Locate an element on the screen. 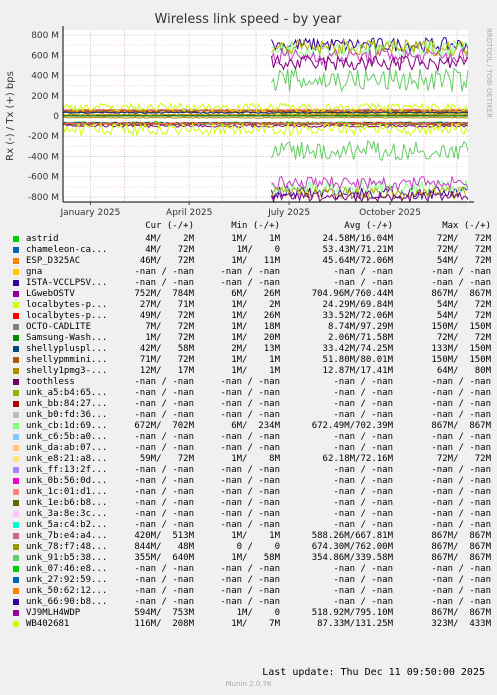  legend-avg: 45.64M/72.06M is located at coordinates (357, 261).